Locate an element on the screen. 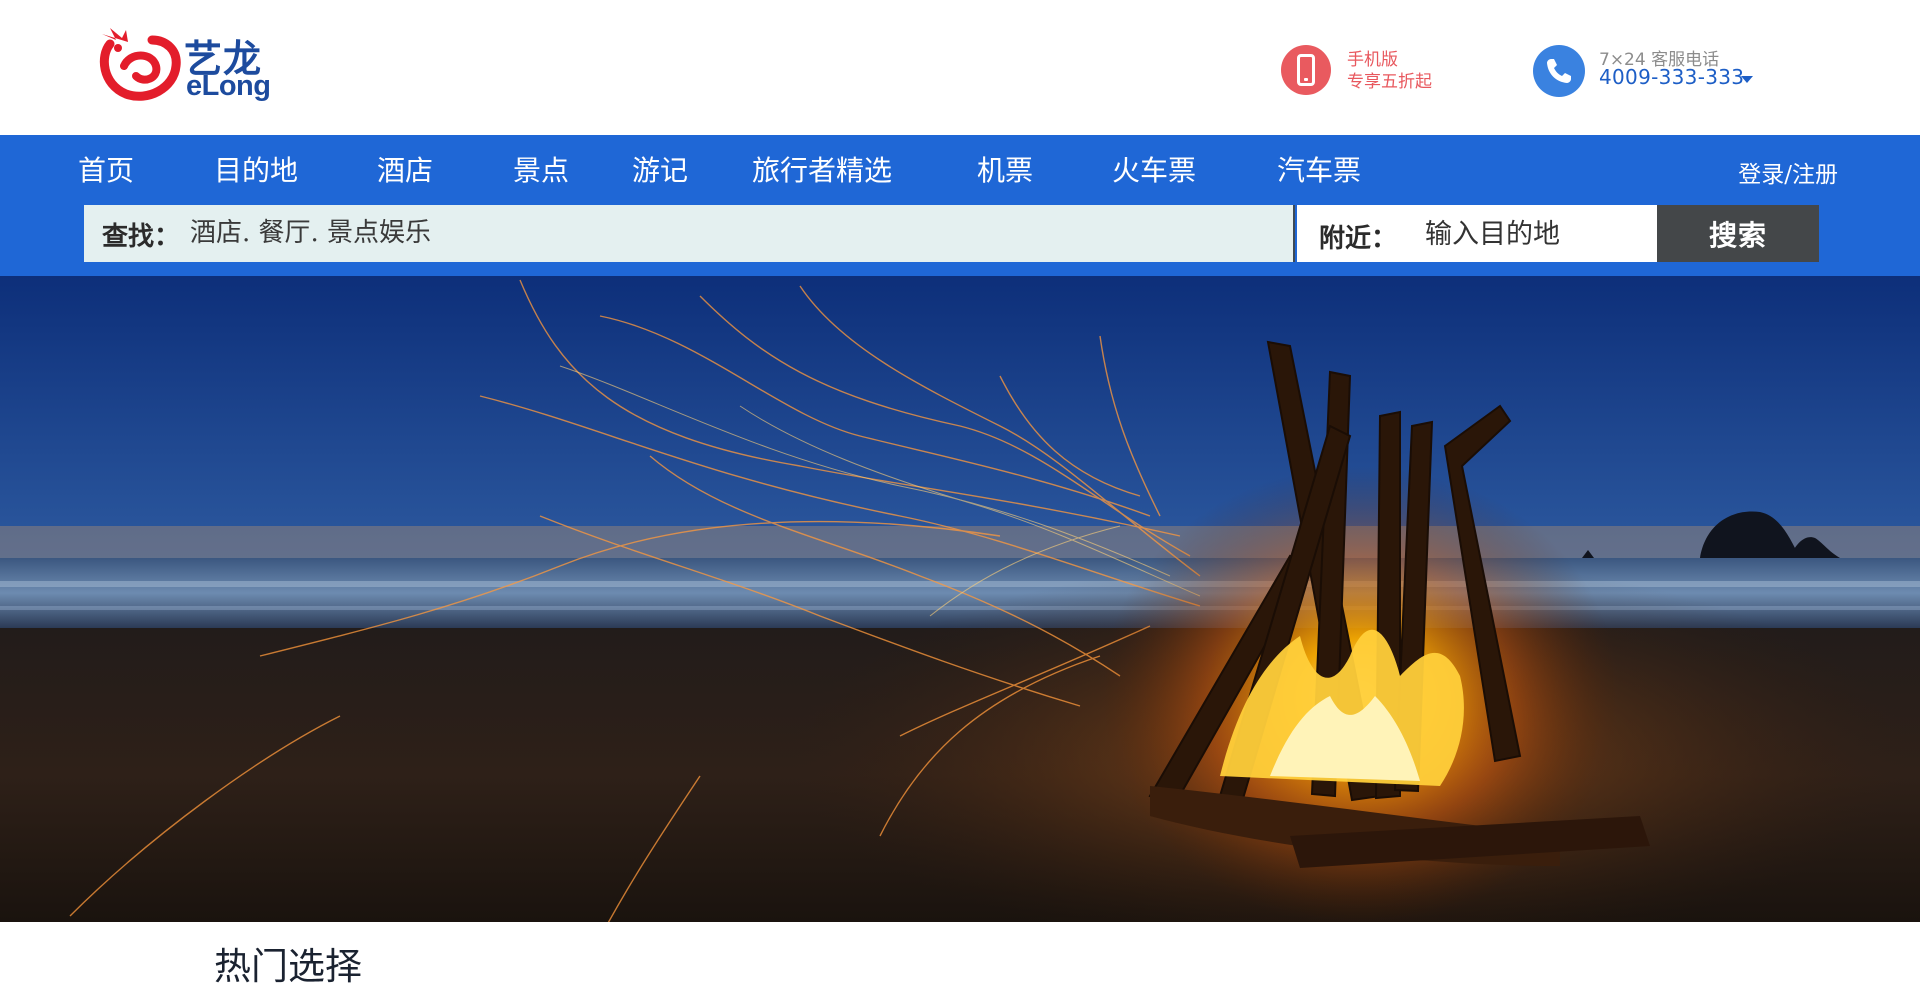 This screenshot has height=998, width=1920. nav-item-traveler-picks: 旅行者精选 is located at coordinates (822, 169).